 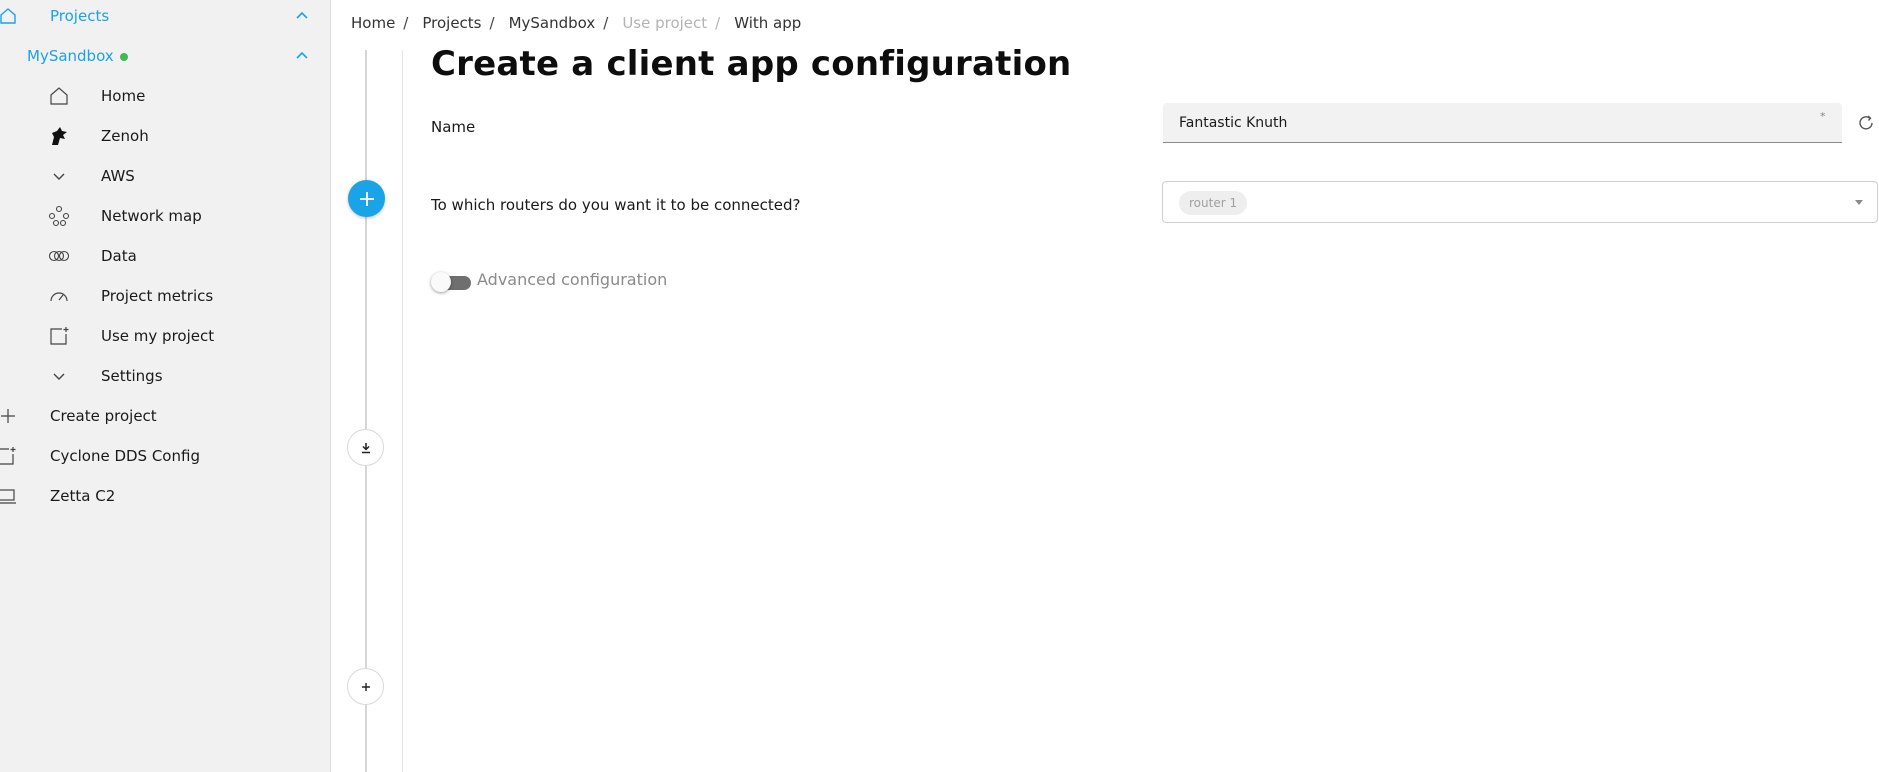 What do you see at coordinates (59, 136) in the screenshot?
I see `zenoh-dragon-icon` at bounding box center [59, 136].